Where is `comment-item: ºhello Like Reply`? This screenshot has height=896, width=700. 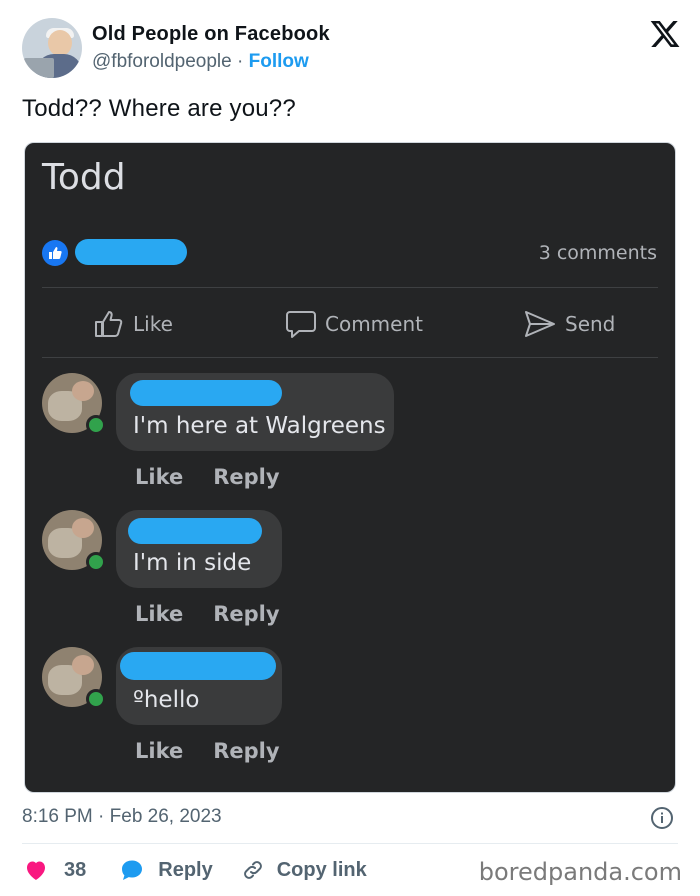 comment-item: ºhello Like Reply is located at coordinates (232, 707).